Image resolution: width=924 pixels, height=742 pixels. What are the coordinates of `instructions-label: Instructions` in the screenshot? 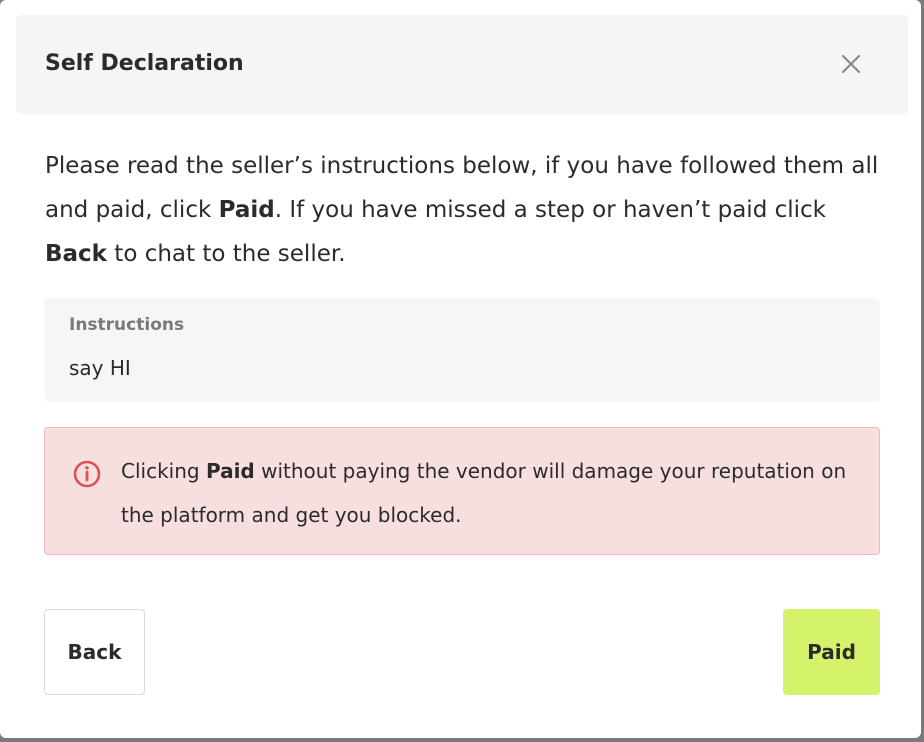 It's located at (127, 325).